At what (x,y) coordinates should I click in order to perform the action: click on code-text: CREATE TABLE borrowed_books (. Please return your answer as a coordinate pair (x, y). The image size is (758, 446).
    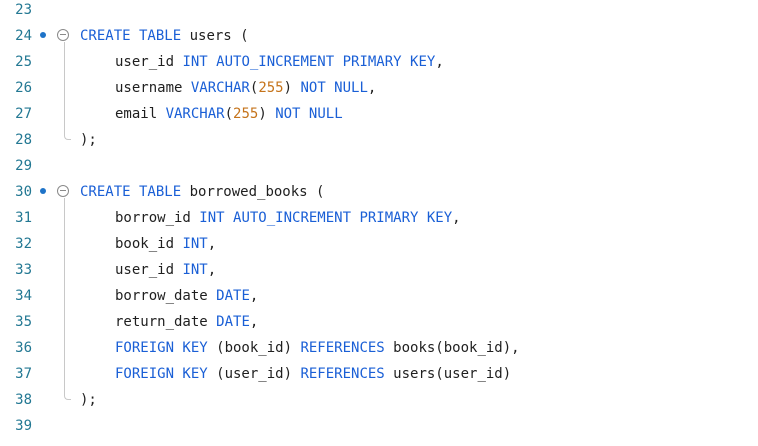
    Looking at the image, I should click on (202, 192).